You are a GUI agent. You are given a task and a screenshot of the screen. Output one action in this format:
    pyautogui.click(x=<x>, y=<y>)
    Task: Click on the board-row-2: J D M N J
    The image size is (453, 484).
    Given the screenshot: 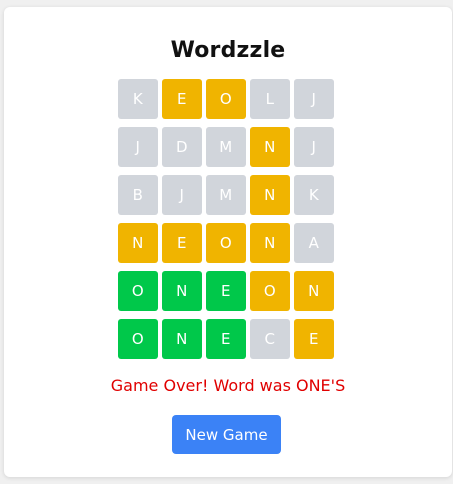 What is the action you would take?
    pyautogui.click(x=227, y=147)
    